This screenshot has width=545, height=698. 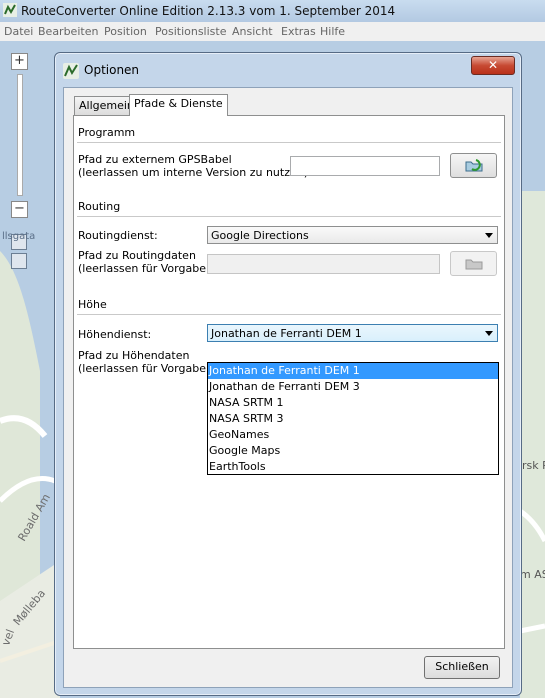 I want to click on dialog-title: Optionen, so click(x=112, y=70).